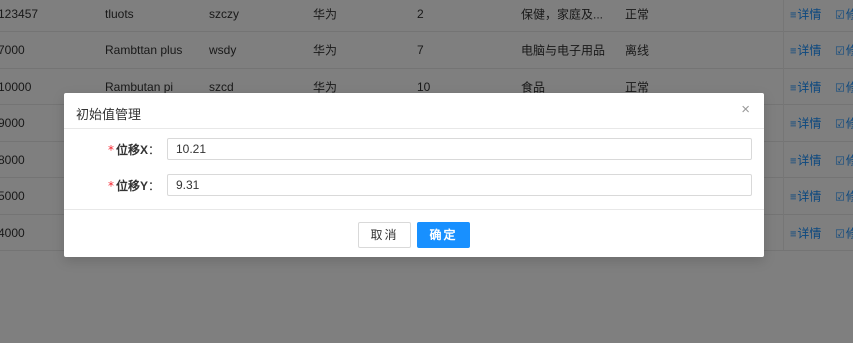  I want to click on cancel-button: 取消, so click(384, 235).